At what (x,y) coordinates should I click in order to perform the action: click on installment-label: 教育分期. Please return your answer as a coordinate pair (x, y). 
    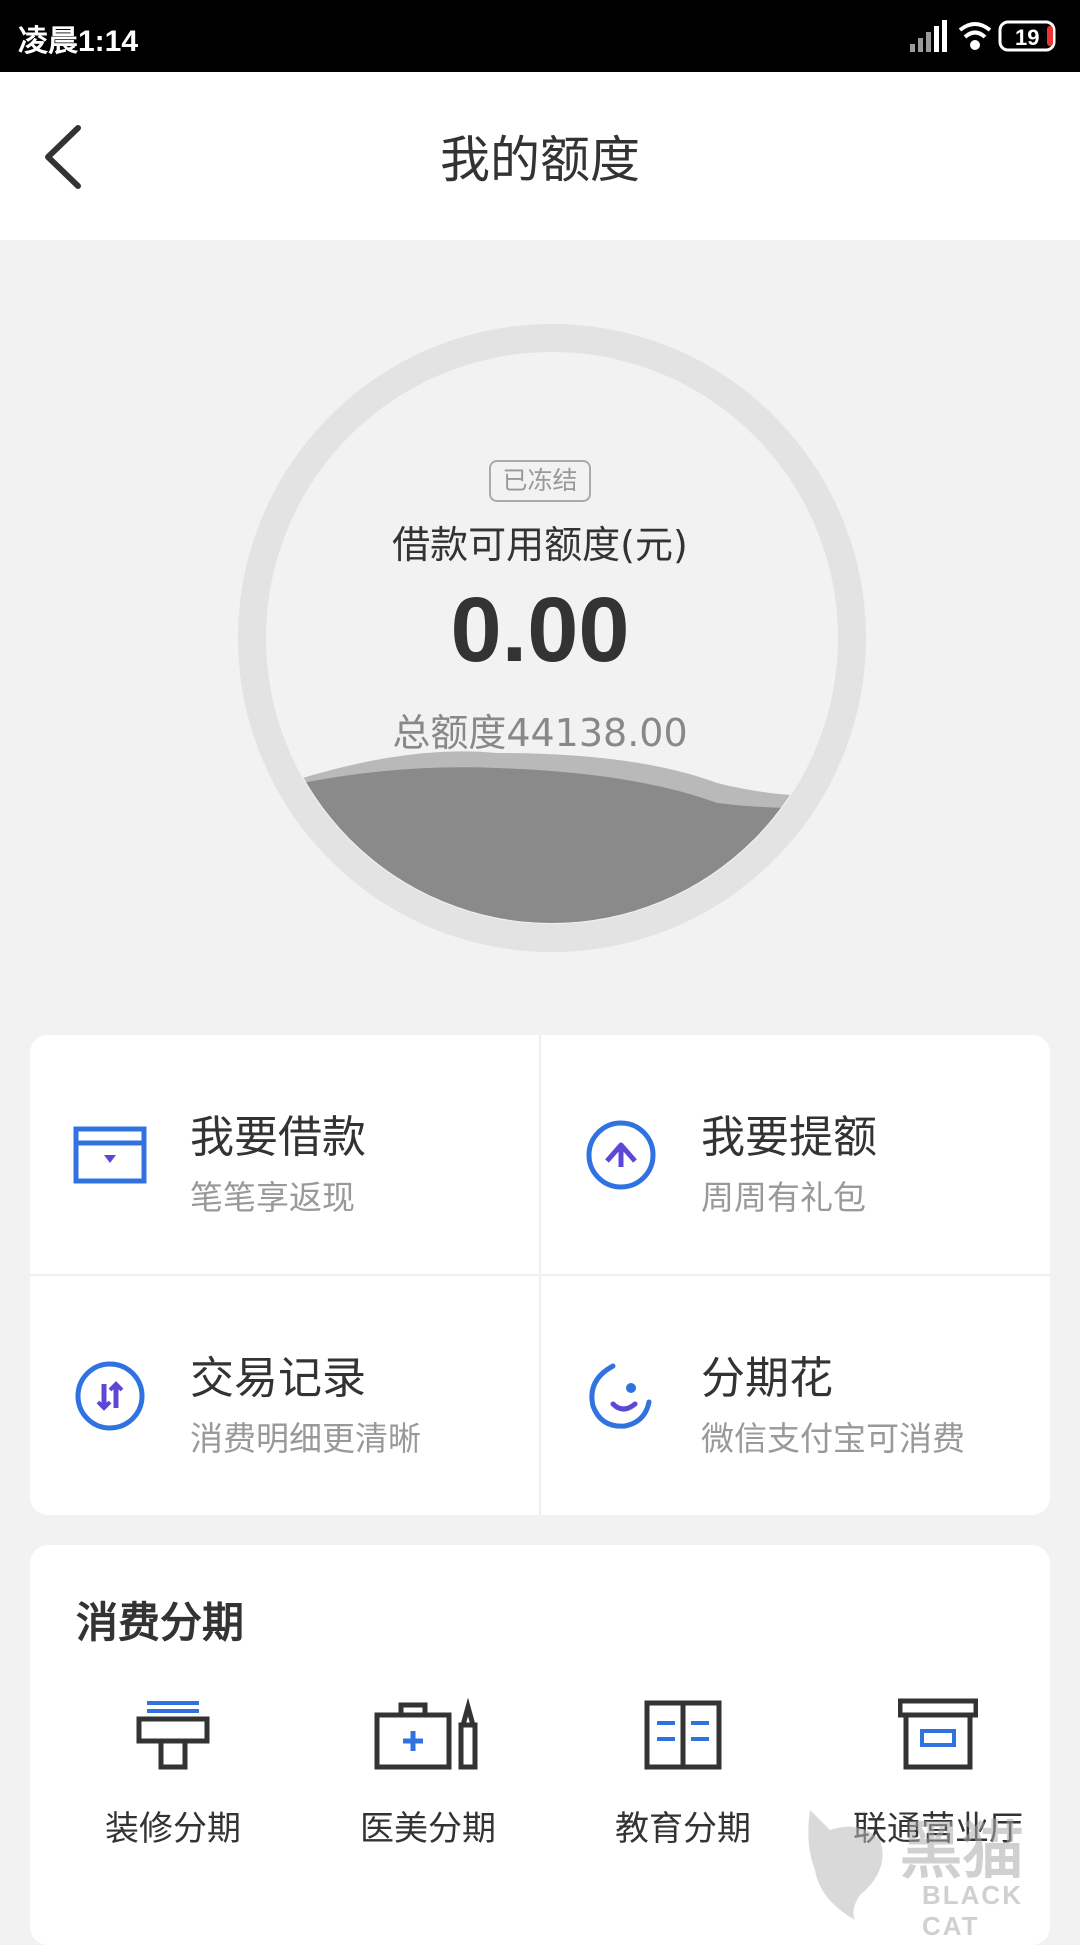
    Looking at the image, I should click on (683, 1829).